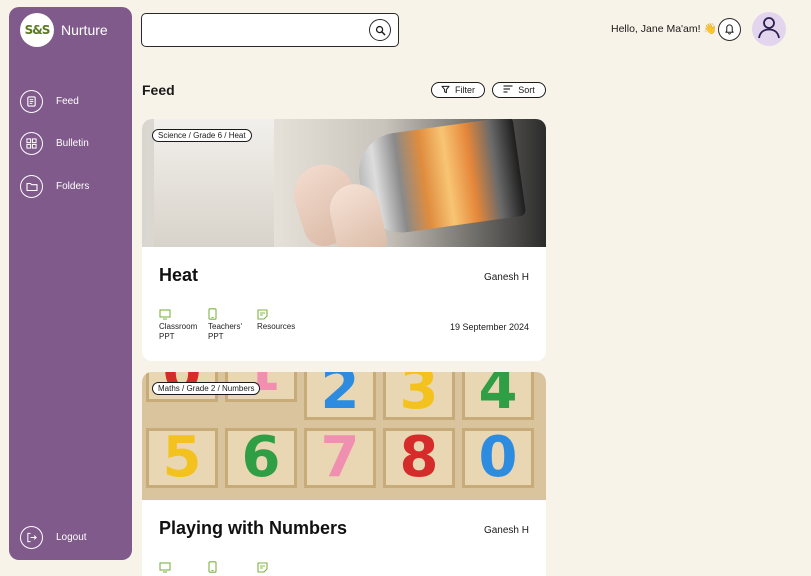 This screenshot has width=811, height=576. Describe the element at coordinates (526, 90) in the screenshot. I see `sort-label: Sort` at that location.